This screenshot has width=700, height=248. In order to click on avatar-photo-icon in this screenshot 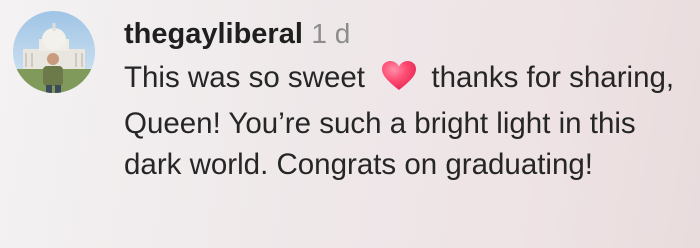, I will do `click(54, 52)`.